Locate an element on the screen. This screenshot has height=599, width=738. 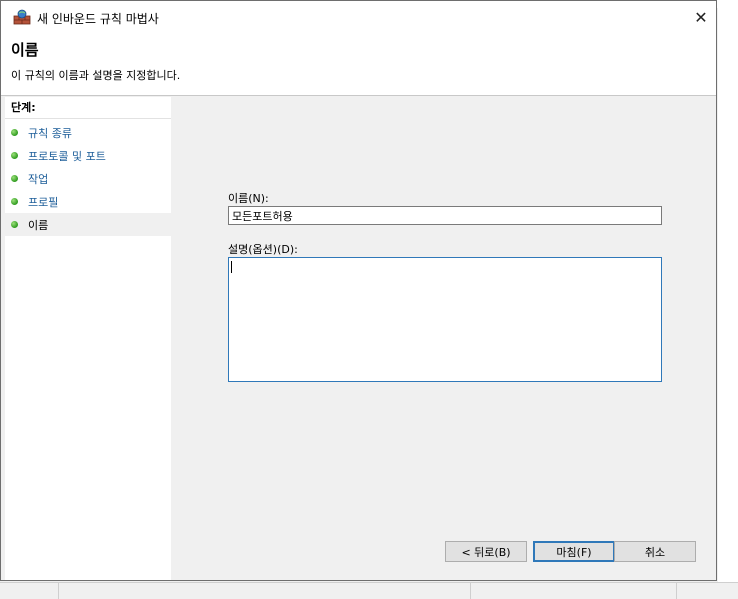
step-label: 프로필 is located at coordinates (43, 202).